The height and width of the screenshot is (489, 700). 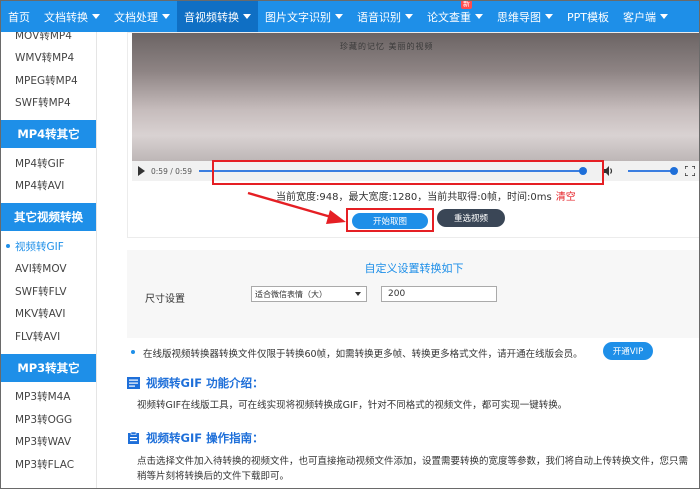 I want to click on sidebar-item-label: 视频转GIF, so click(x=39, y=246).